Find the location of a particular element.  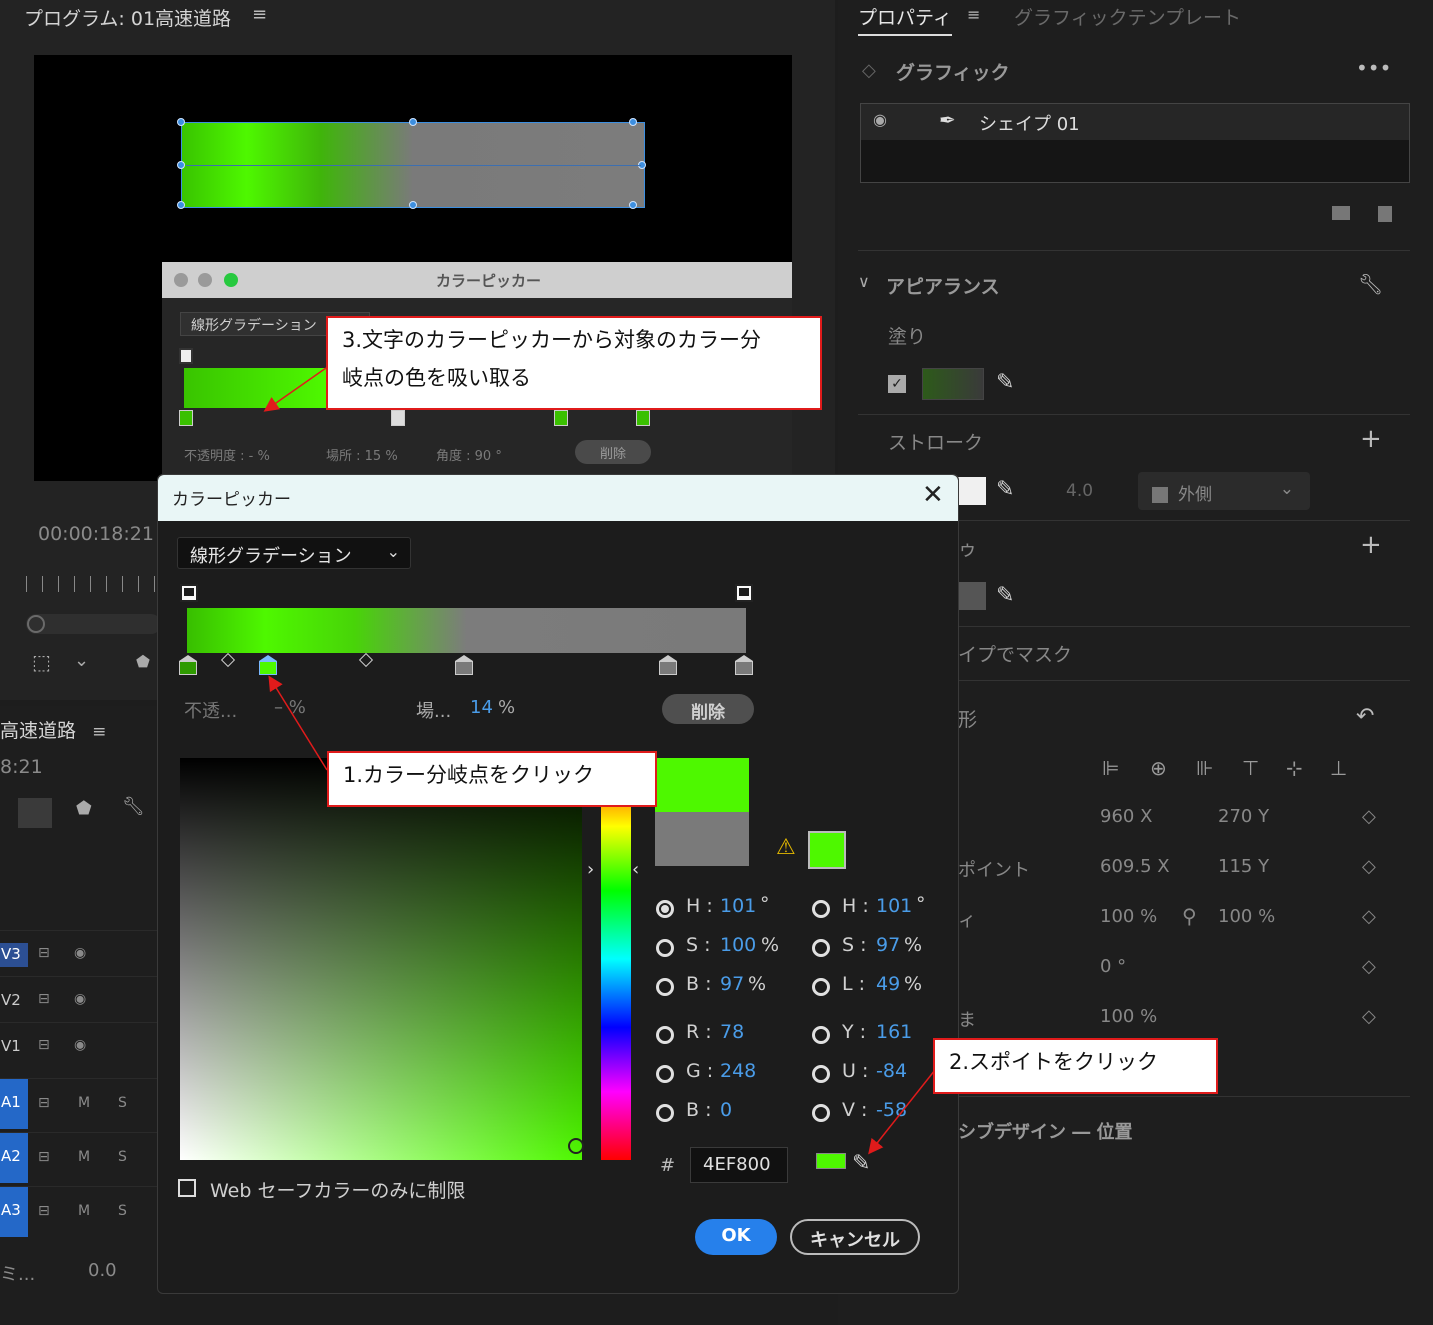

program-menu-icon: ≡ is located at coordinates (259, 14).